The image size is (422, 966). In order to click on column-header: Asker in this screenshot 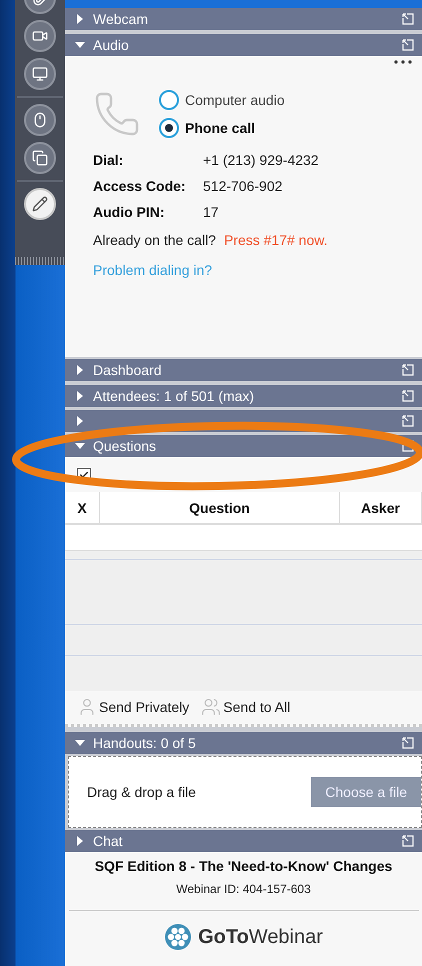, I will do `click(381, 508)`.